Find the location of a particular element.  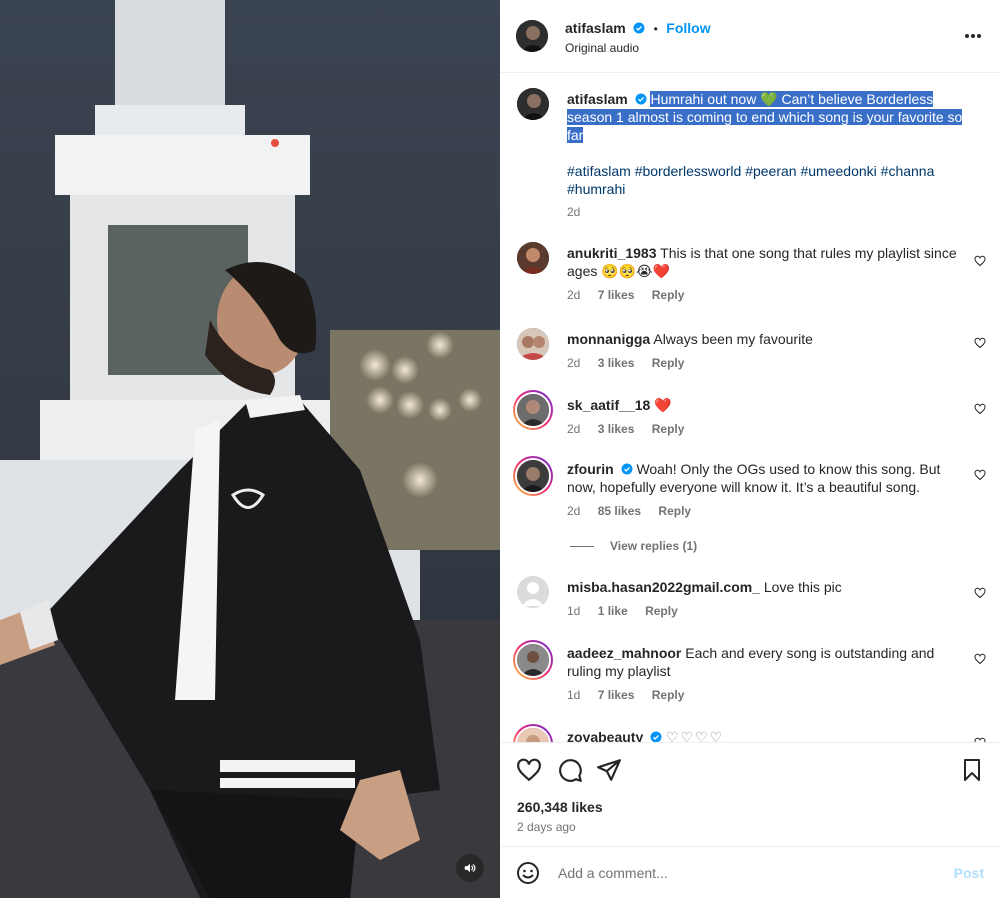

hashtag-link: #atifaslam is located at coordinates (599, 171).